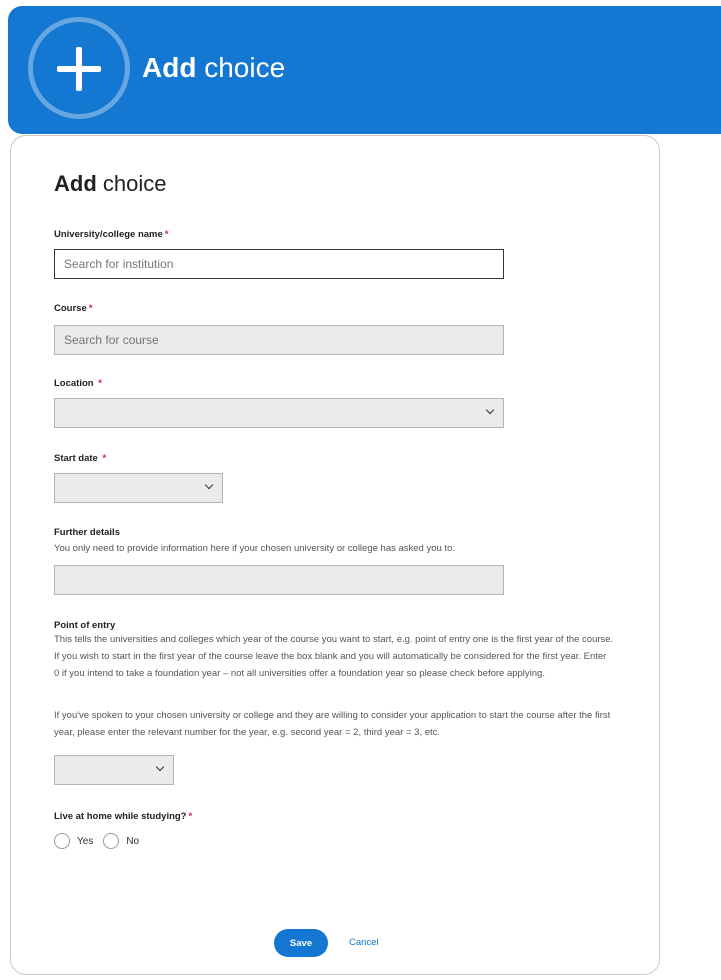 The image size is (721, 980). What do you see at coordinates (138, 488) in the screenshot?
I see `start-date-select` at bounding box center [138, 488].